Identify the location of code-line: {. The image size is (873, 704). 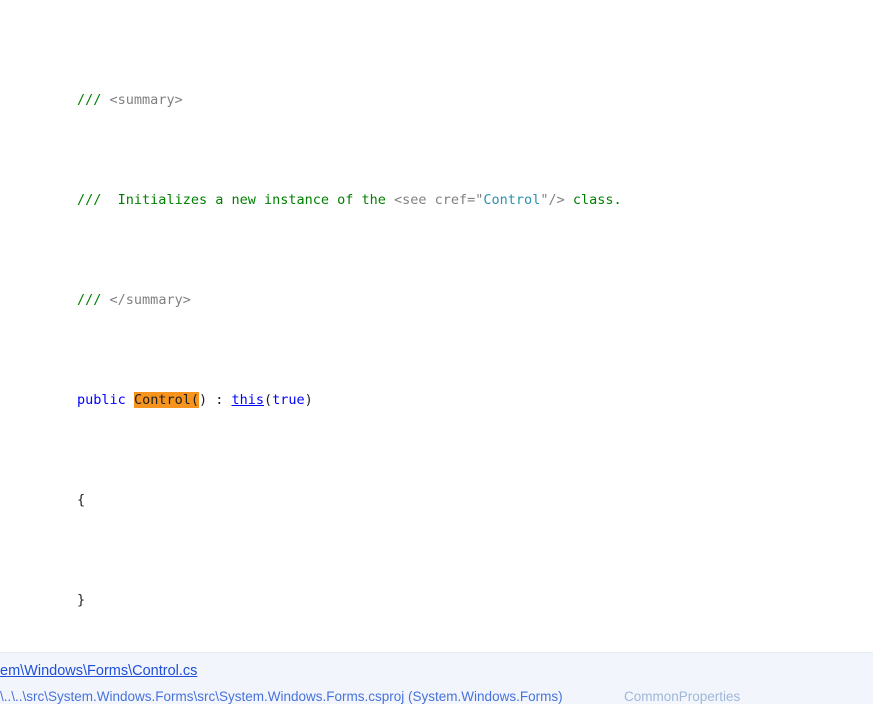
(436, 500).